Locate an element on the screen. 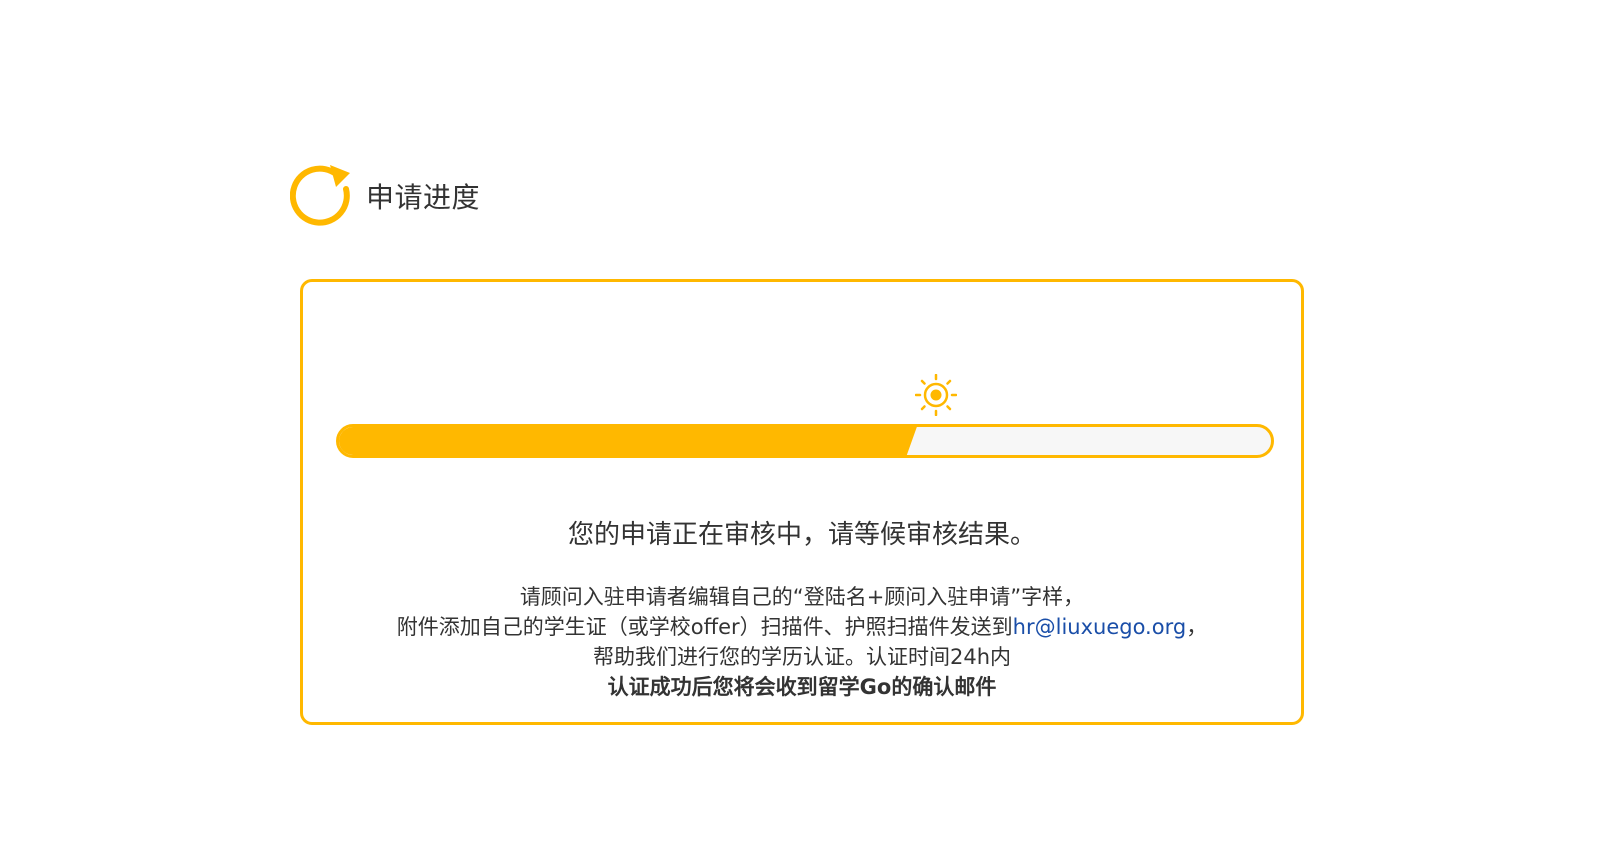 This screenshot has height=846, width=1600. email-link: hr@liuxuego.org is located at coordinates (1100, 627).